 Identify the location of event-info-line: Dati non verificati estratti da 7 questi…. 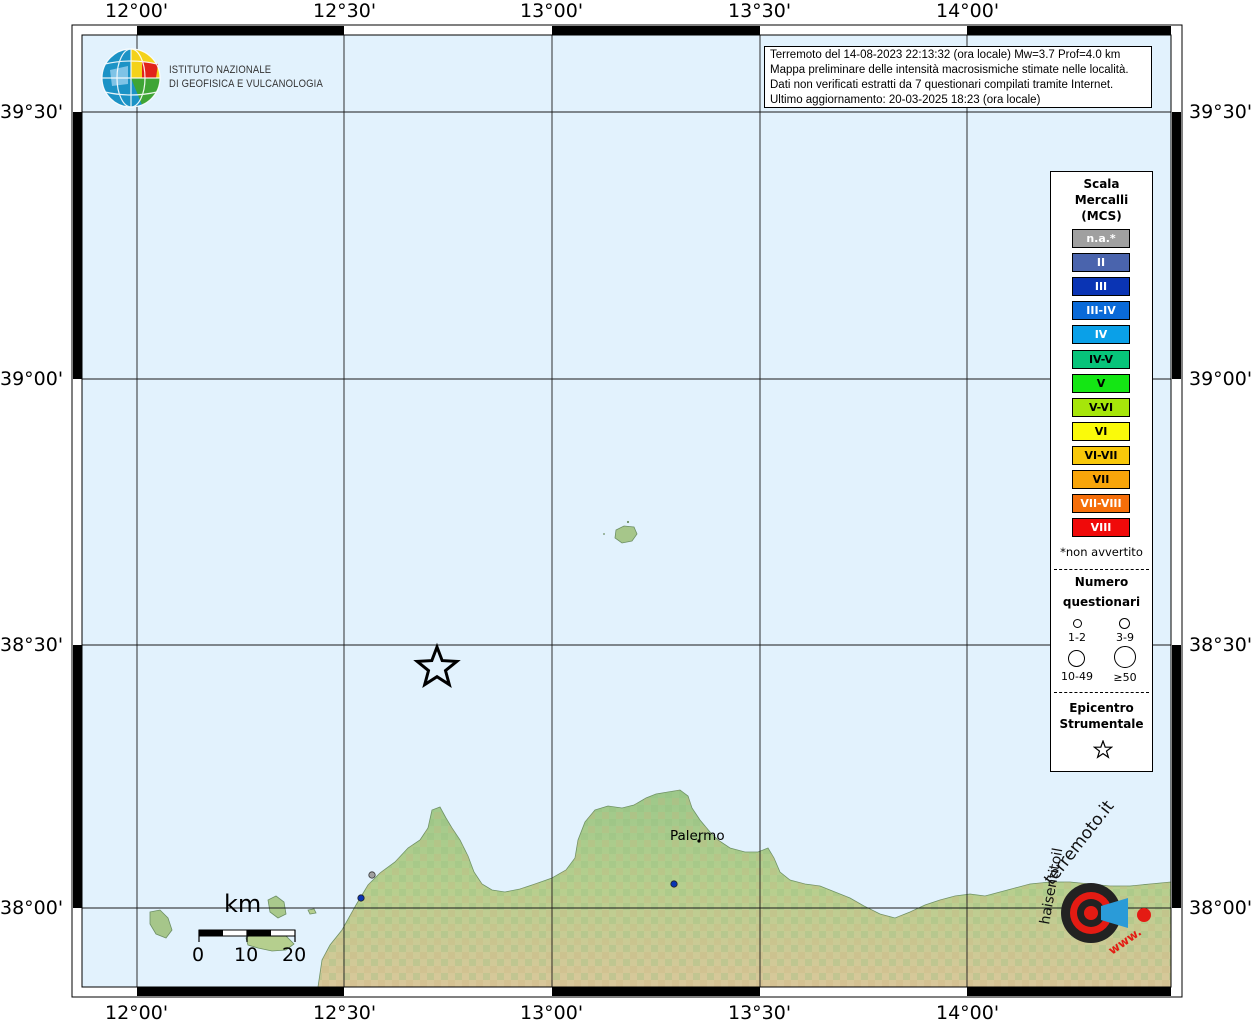
(942, 85).